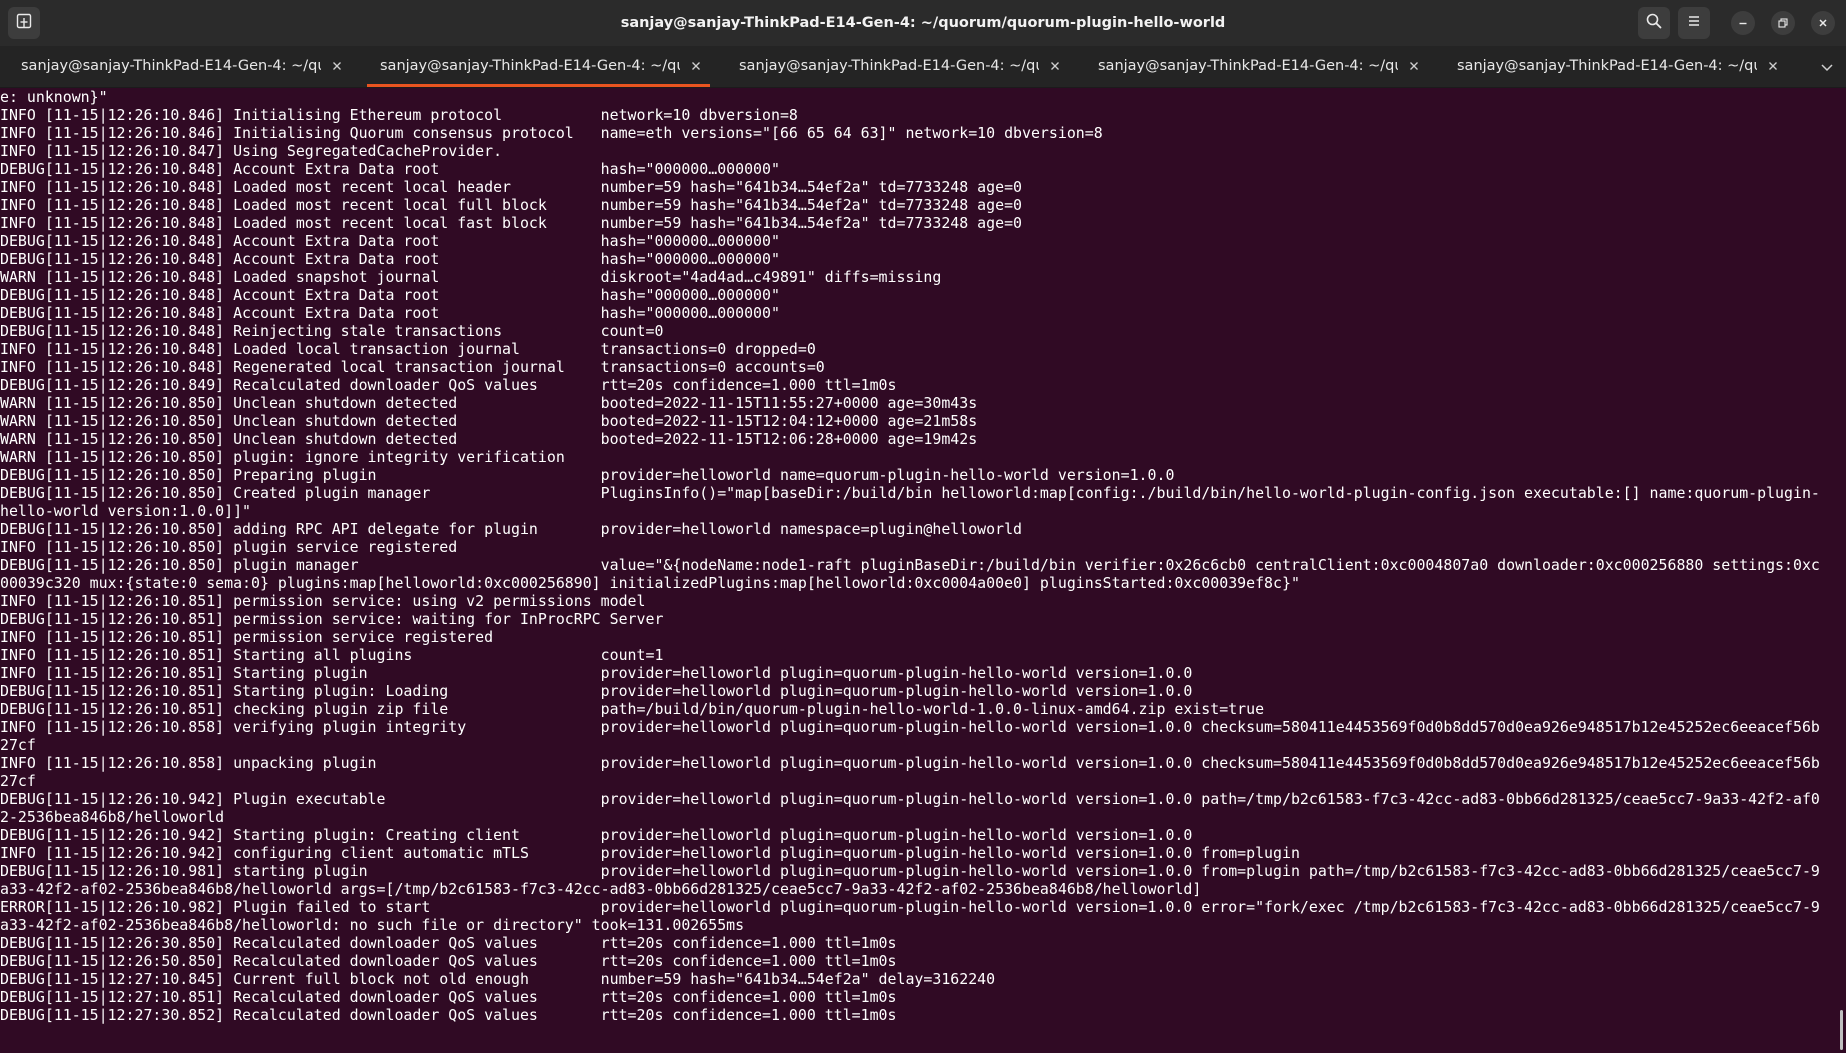 This screenshot has height=1053, width=1846. I want to click on terminal-line: e: unknown}", so click(54, 97).